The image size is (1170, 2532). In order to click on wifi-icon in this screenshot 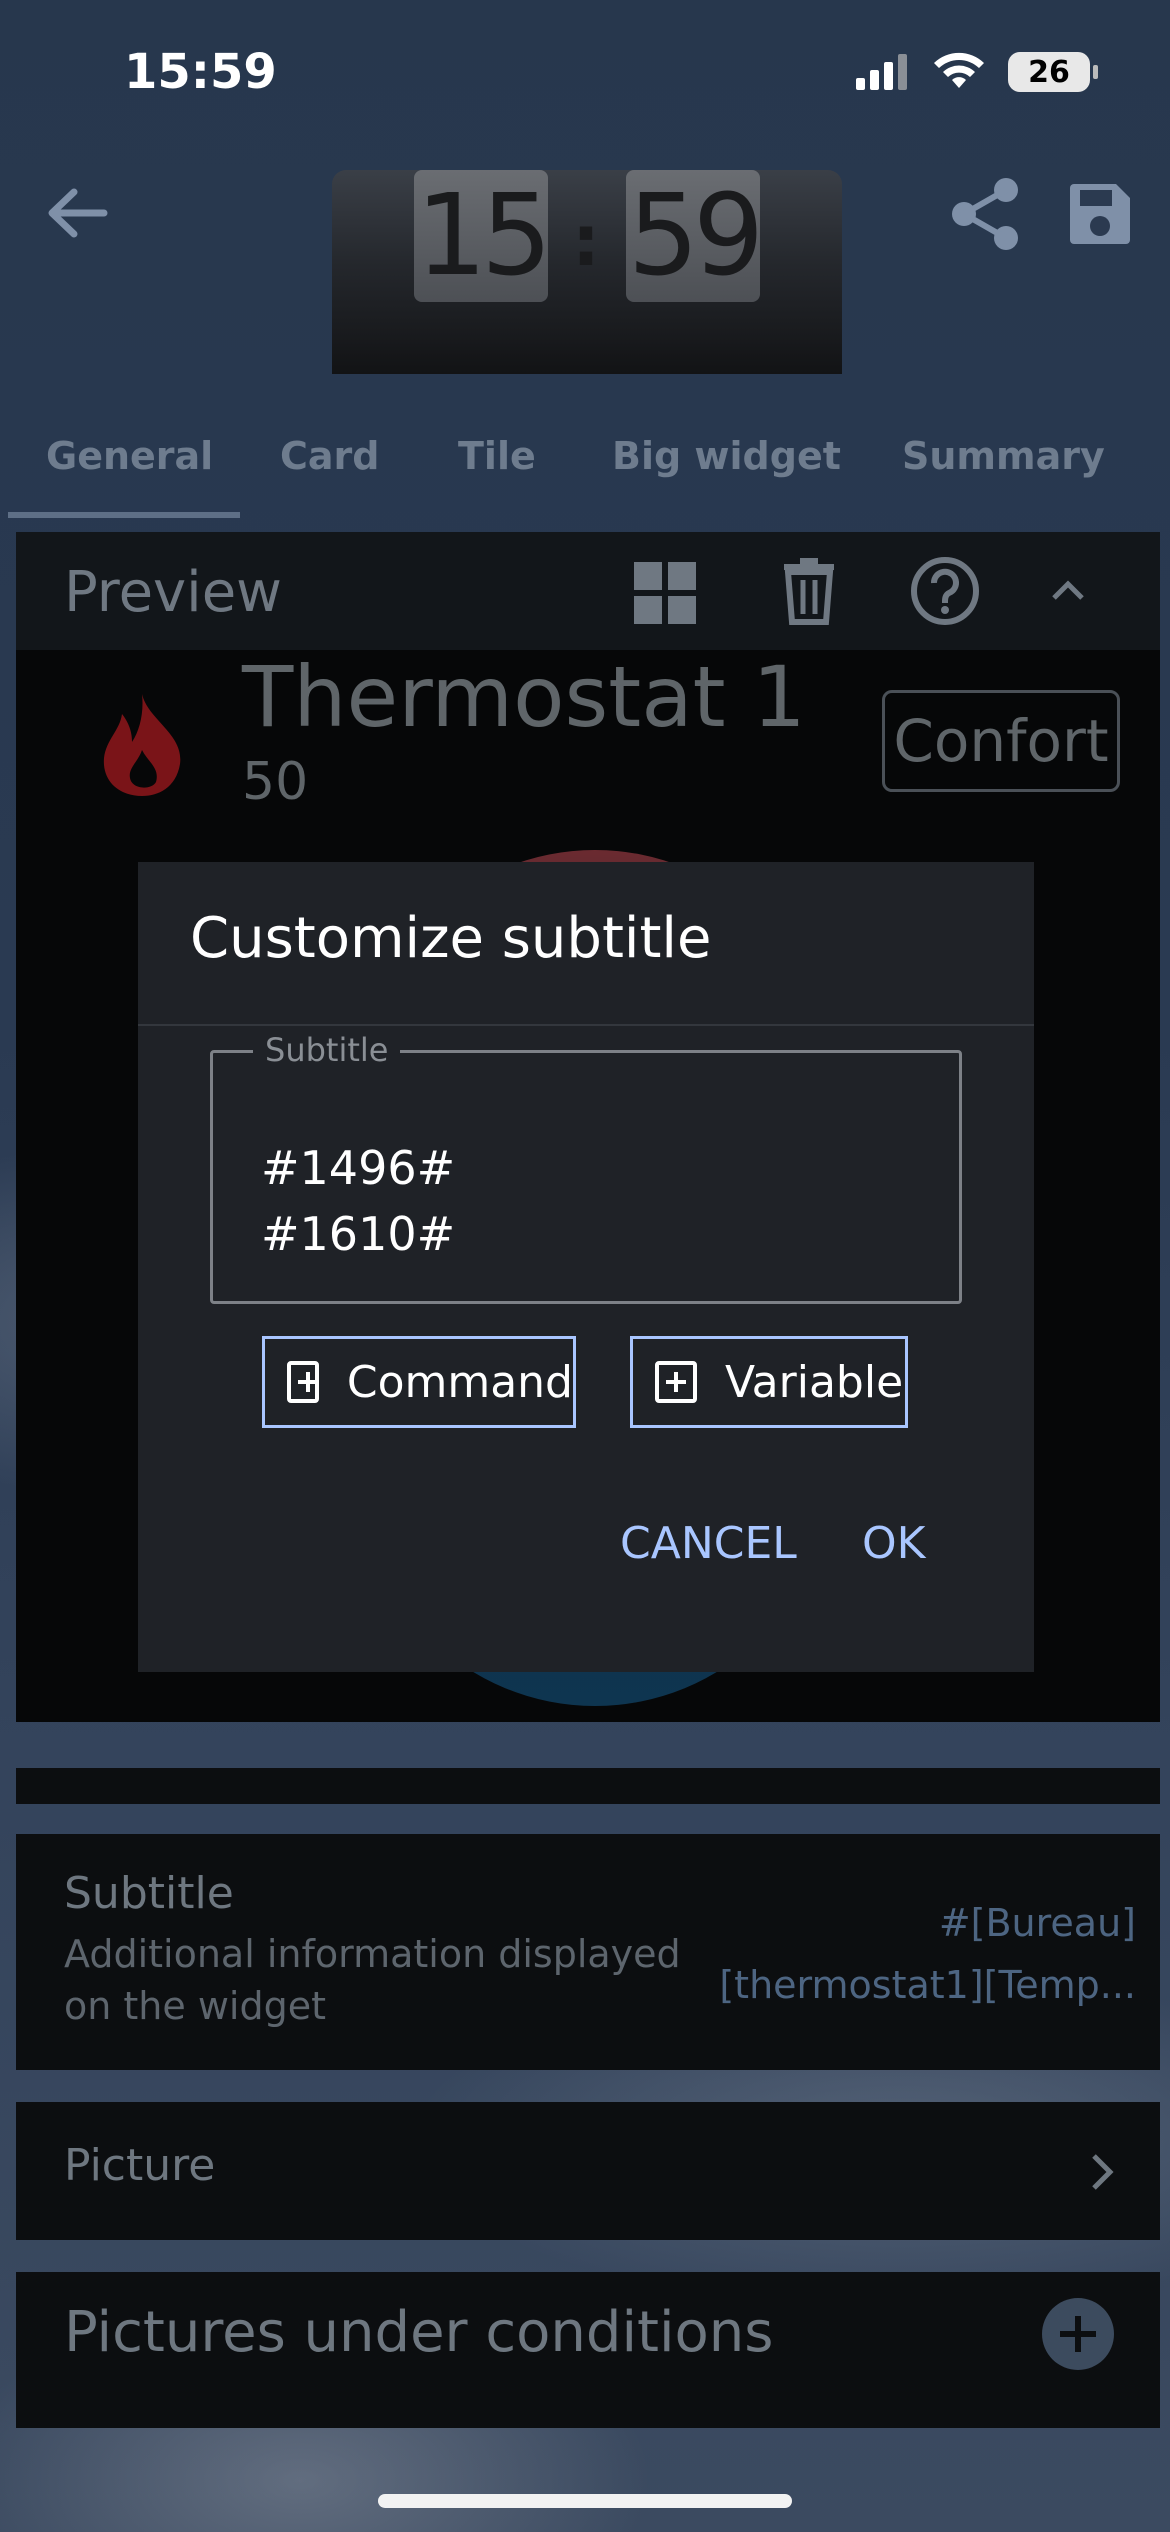, I will do `click(959, 70)`.